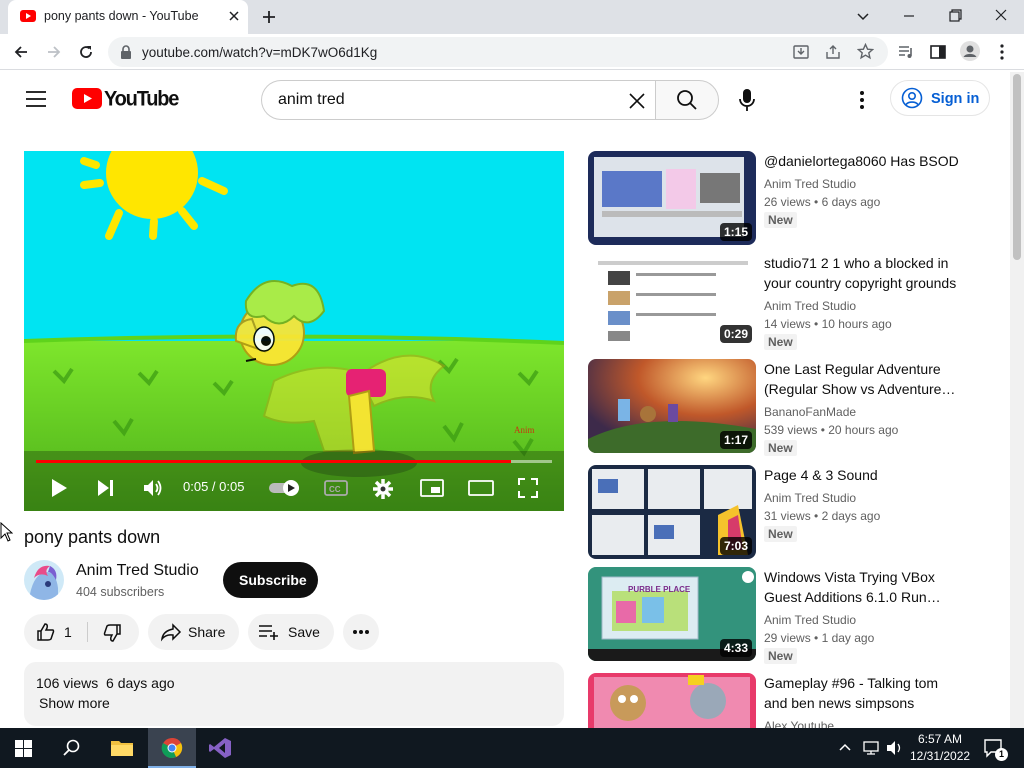 The width and height of the screenshot is (1024, 768). What do you see at coordinates (735, 232) in the screenshot?
I see `video-duration: 1:15` at bounding box center [735, 232].